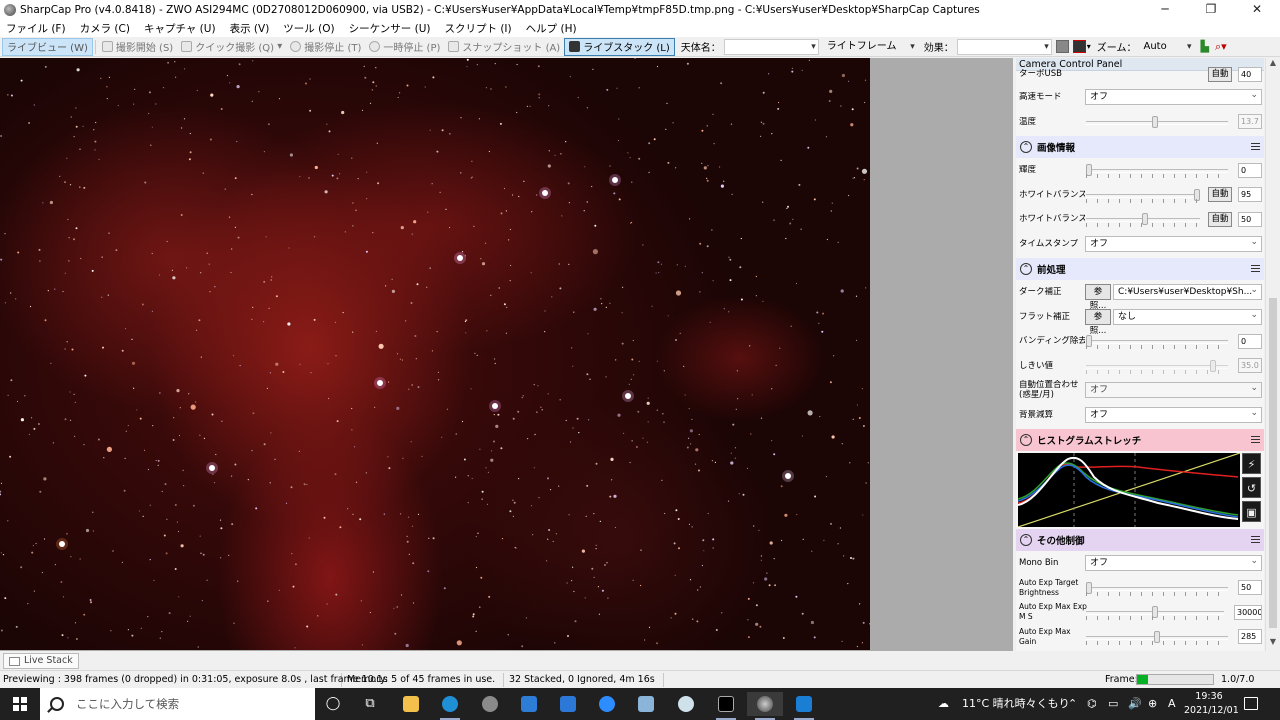 The image size is (1280, 720). I want to click on other-controls-header: ⌃ その他制御, so click(1140, 540).